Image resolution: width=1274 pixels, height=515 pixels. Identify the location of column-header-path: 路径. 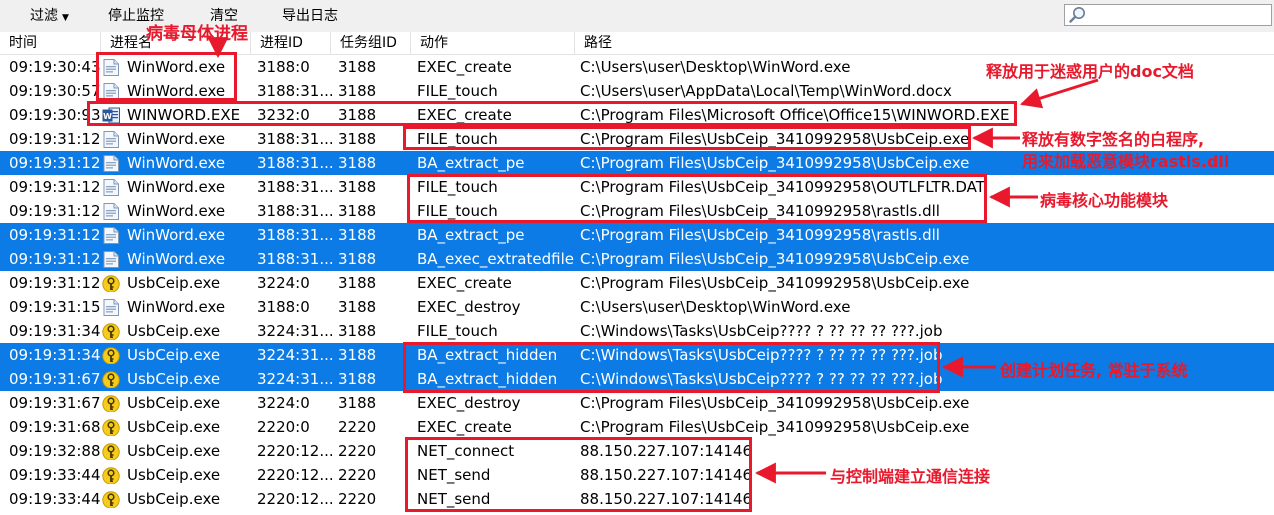
(924, 43).